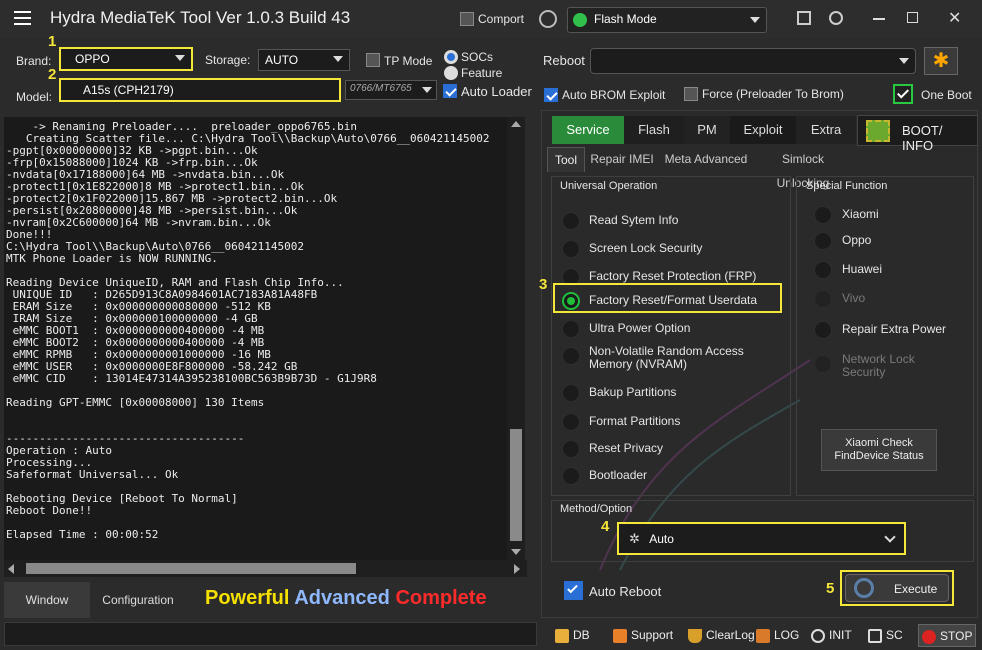 This screenshot has height=650, width=982. Describe the element at coordinates (890, 537) in the screenshot. I see `chevron-down-icon` at that location.